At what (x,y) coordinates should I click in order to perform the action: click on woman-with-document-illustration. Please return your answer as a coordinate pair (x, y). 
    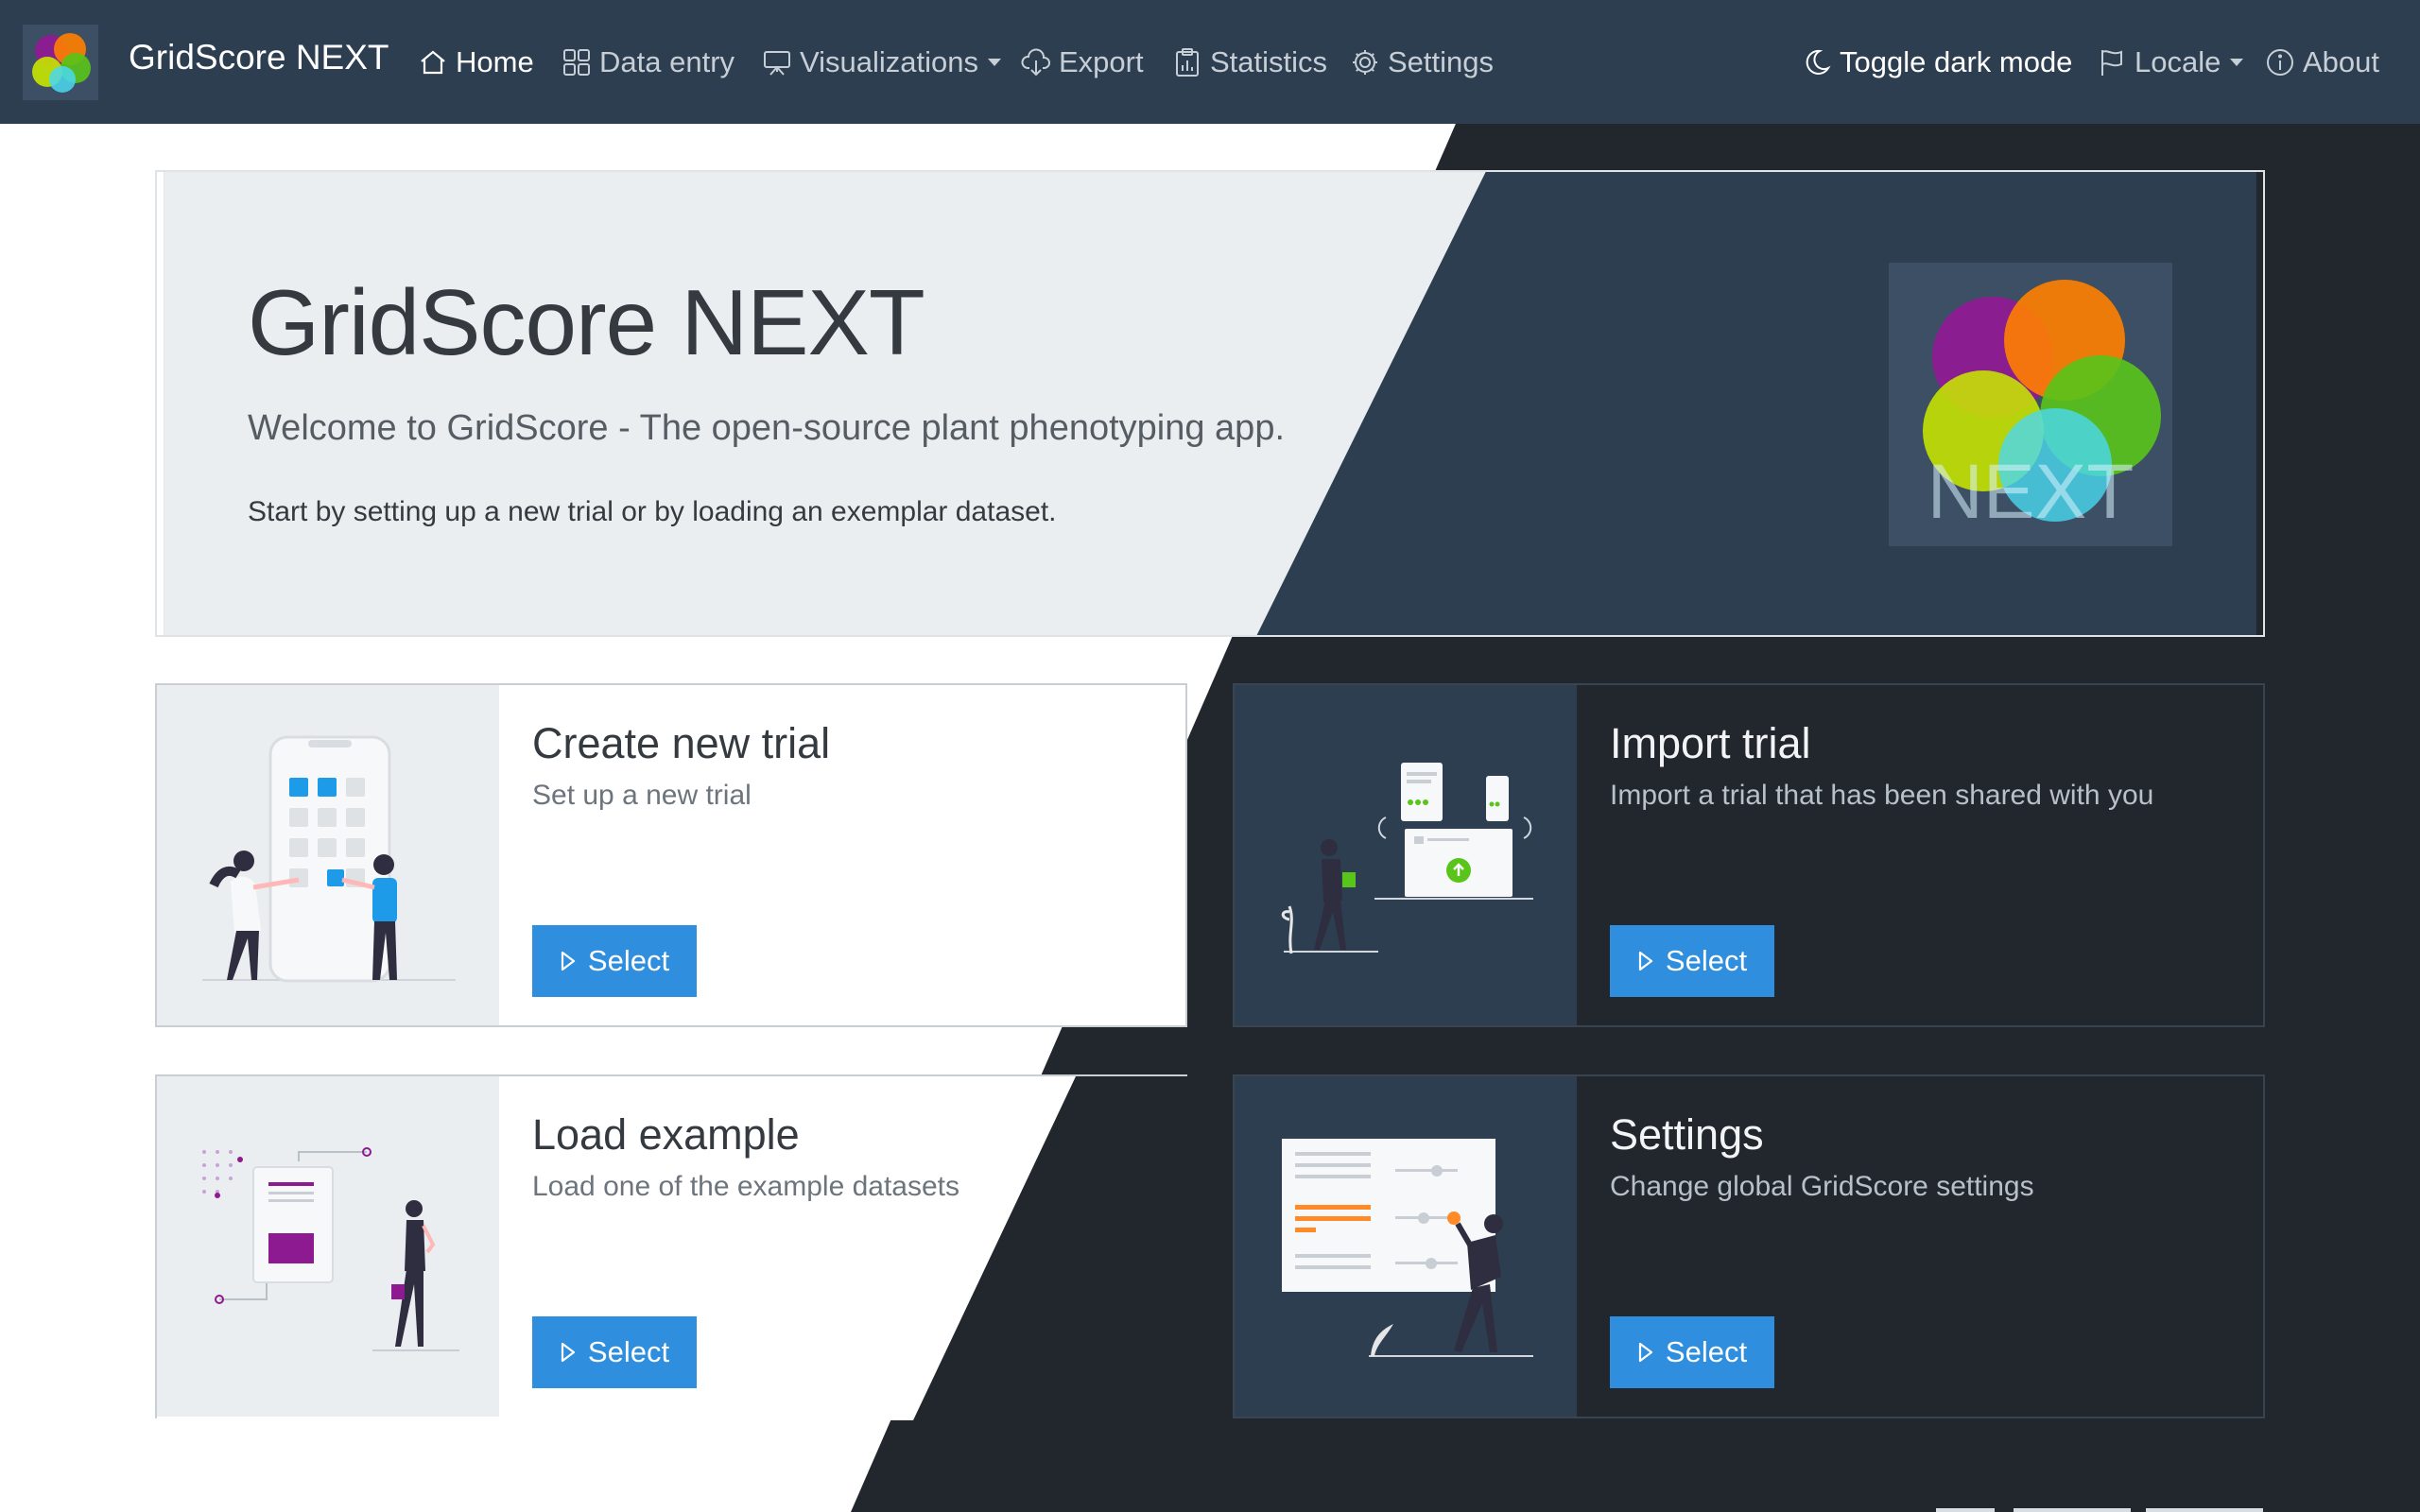
    Looking at the image, I should click on (328, 1246).